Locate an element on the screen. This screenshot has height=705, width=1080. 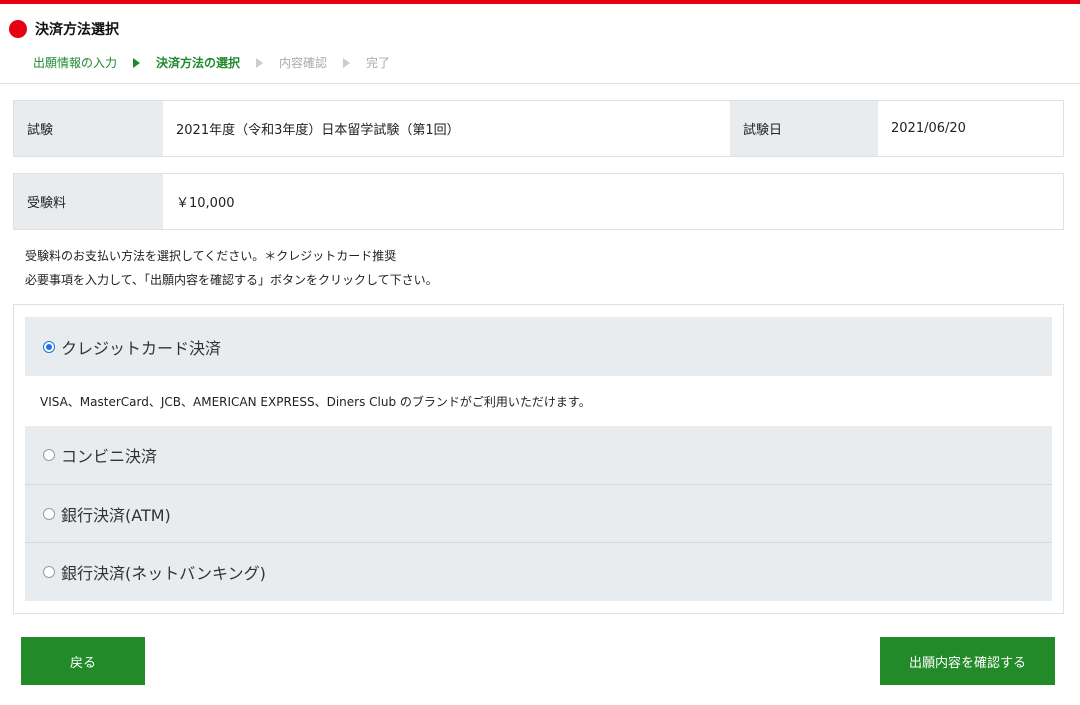
exam-value: 2021年度（令和3年度）日本留学試験（第1回） is located at coordinates (318, 130).